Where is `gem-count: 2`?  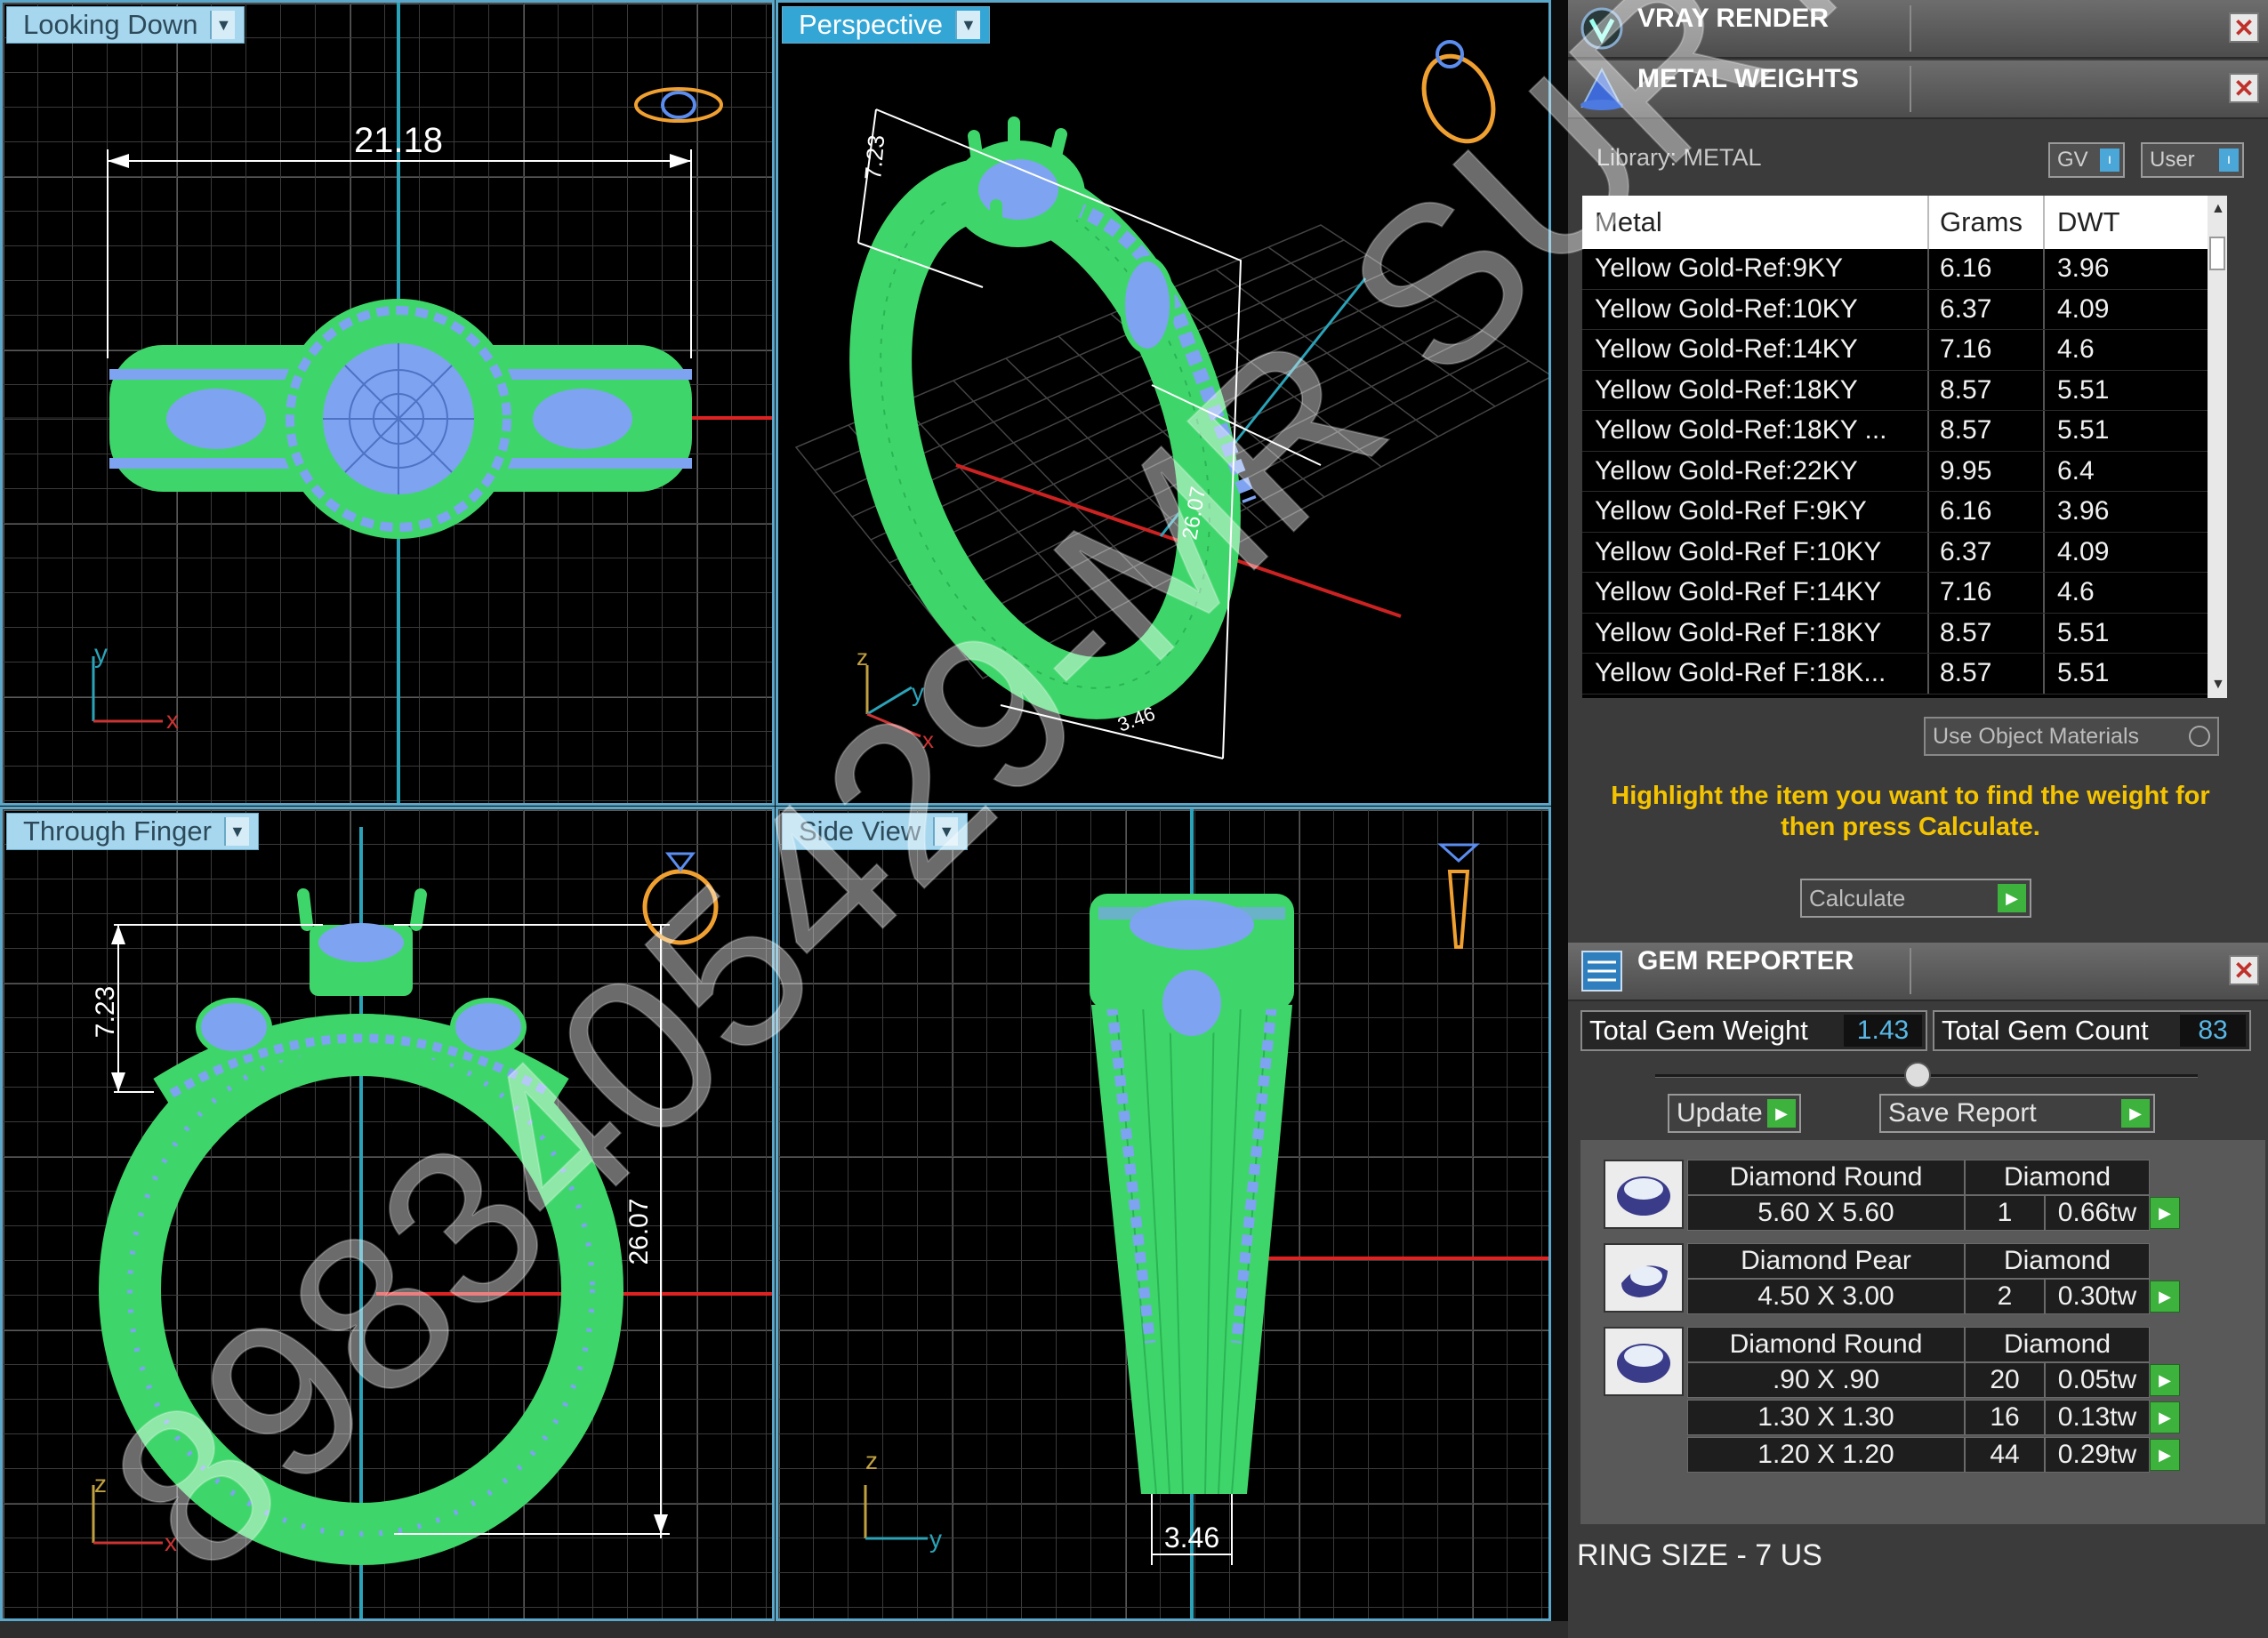
gem-count: 2 is located at coordinates (2005, 1296).